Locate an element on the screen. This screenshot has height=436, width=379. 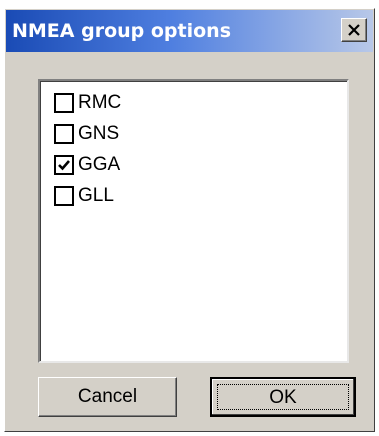
ok-button-label: OK is located at coordinates (283, 397).